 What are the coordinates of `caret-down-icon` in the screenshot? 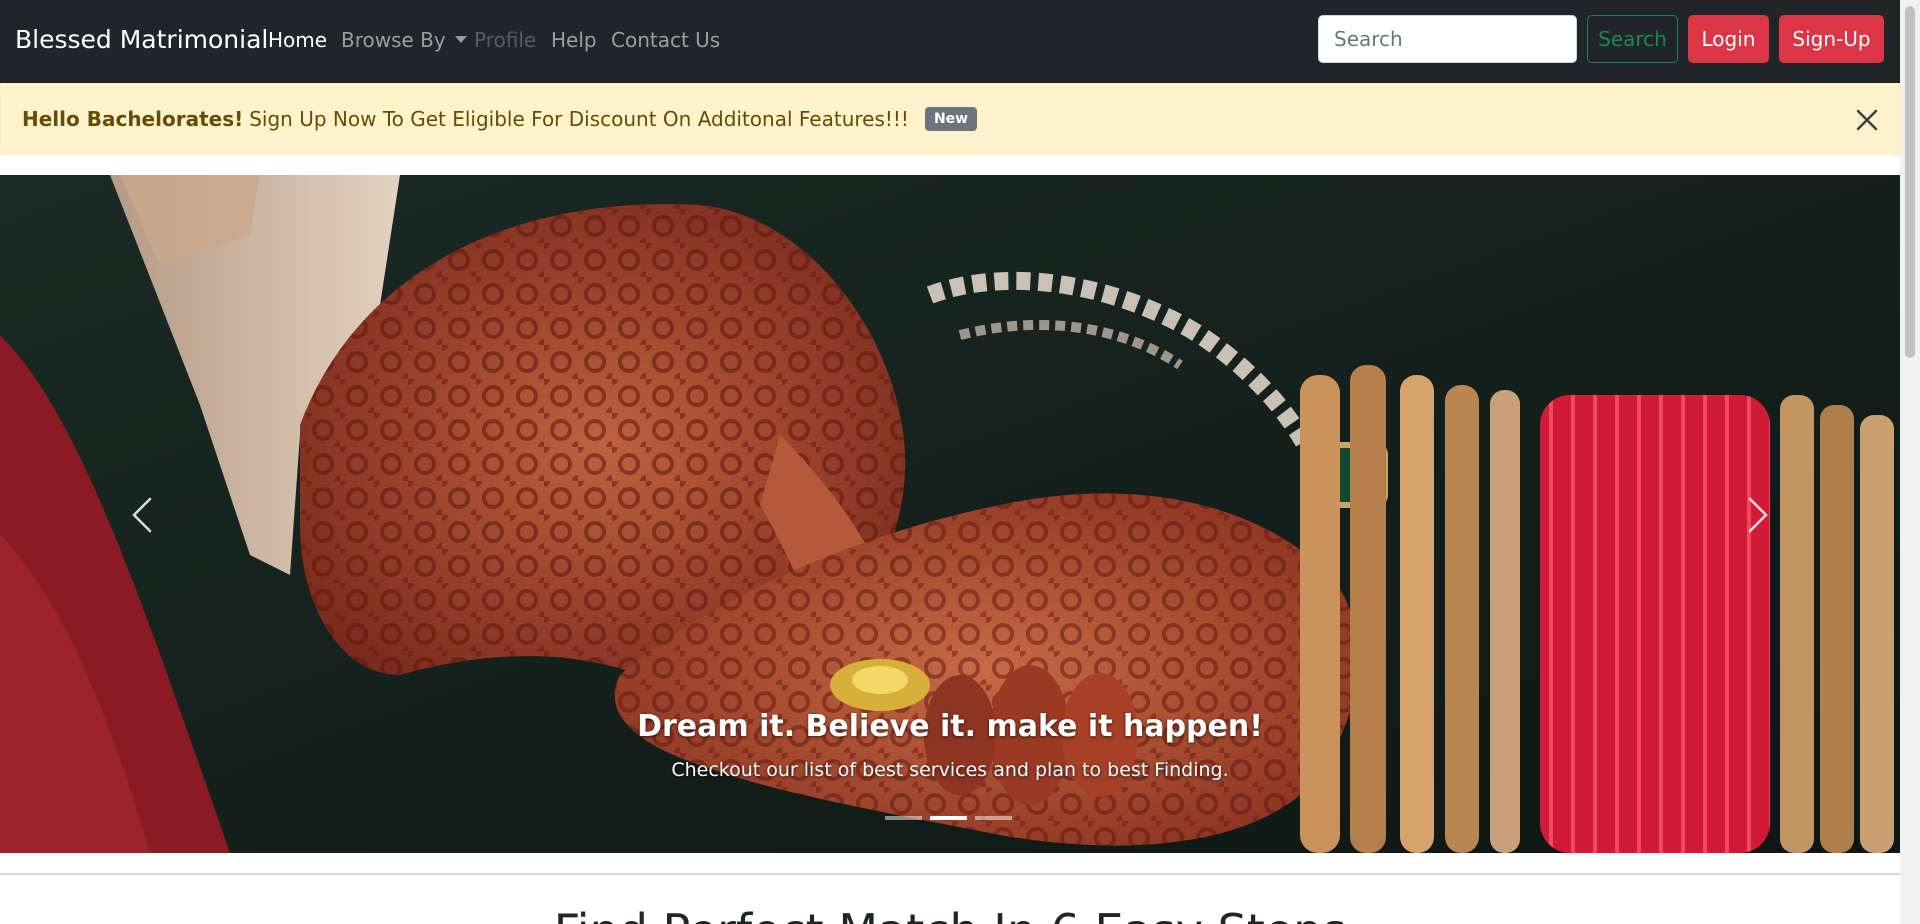 It's located at (460, 39).